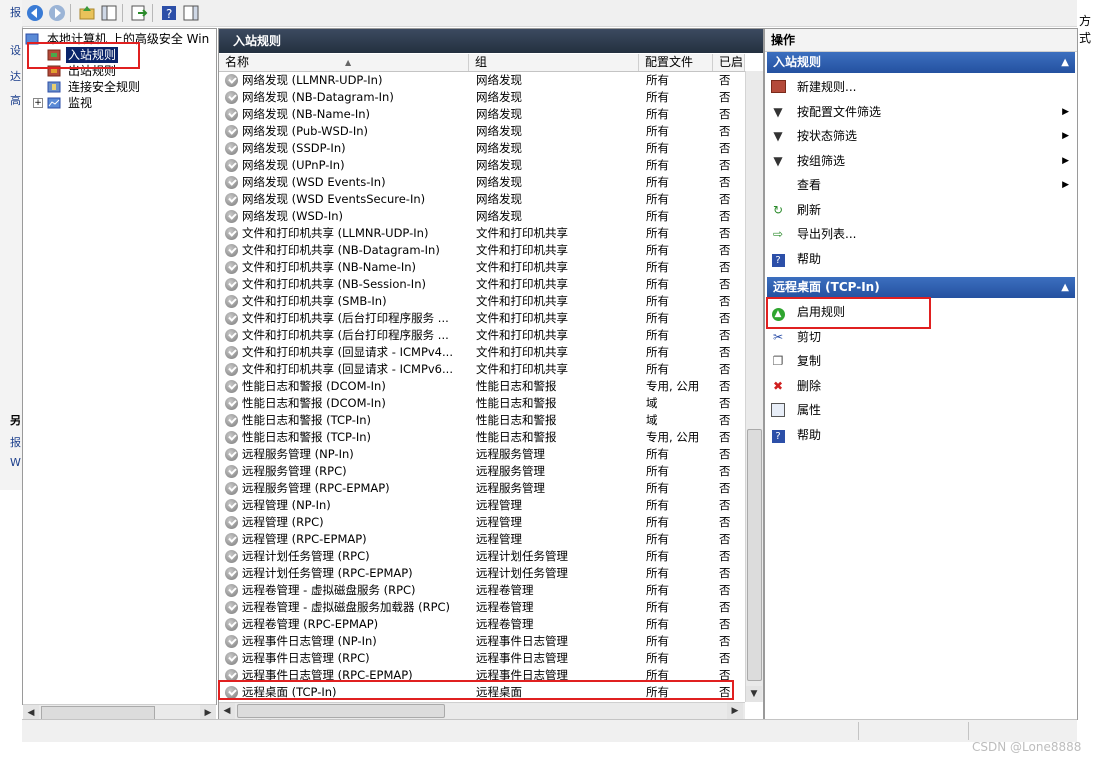 Image resolution: width=1099 pixels, height=761 pixels. I want to click on rule-group: 远程管理, so click(499, 522).